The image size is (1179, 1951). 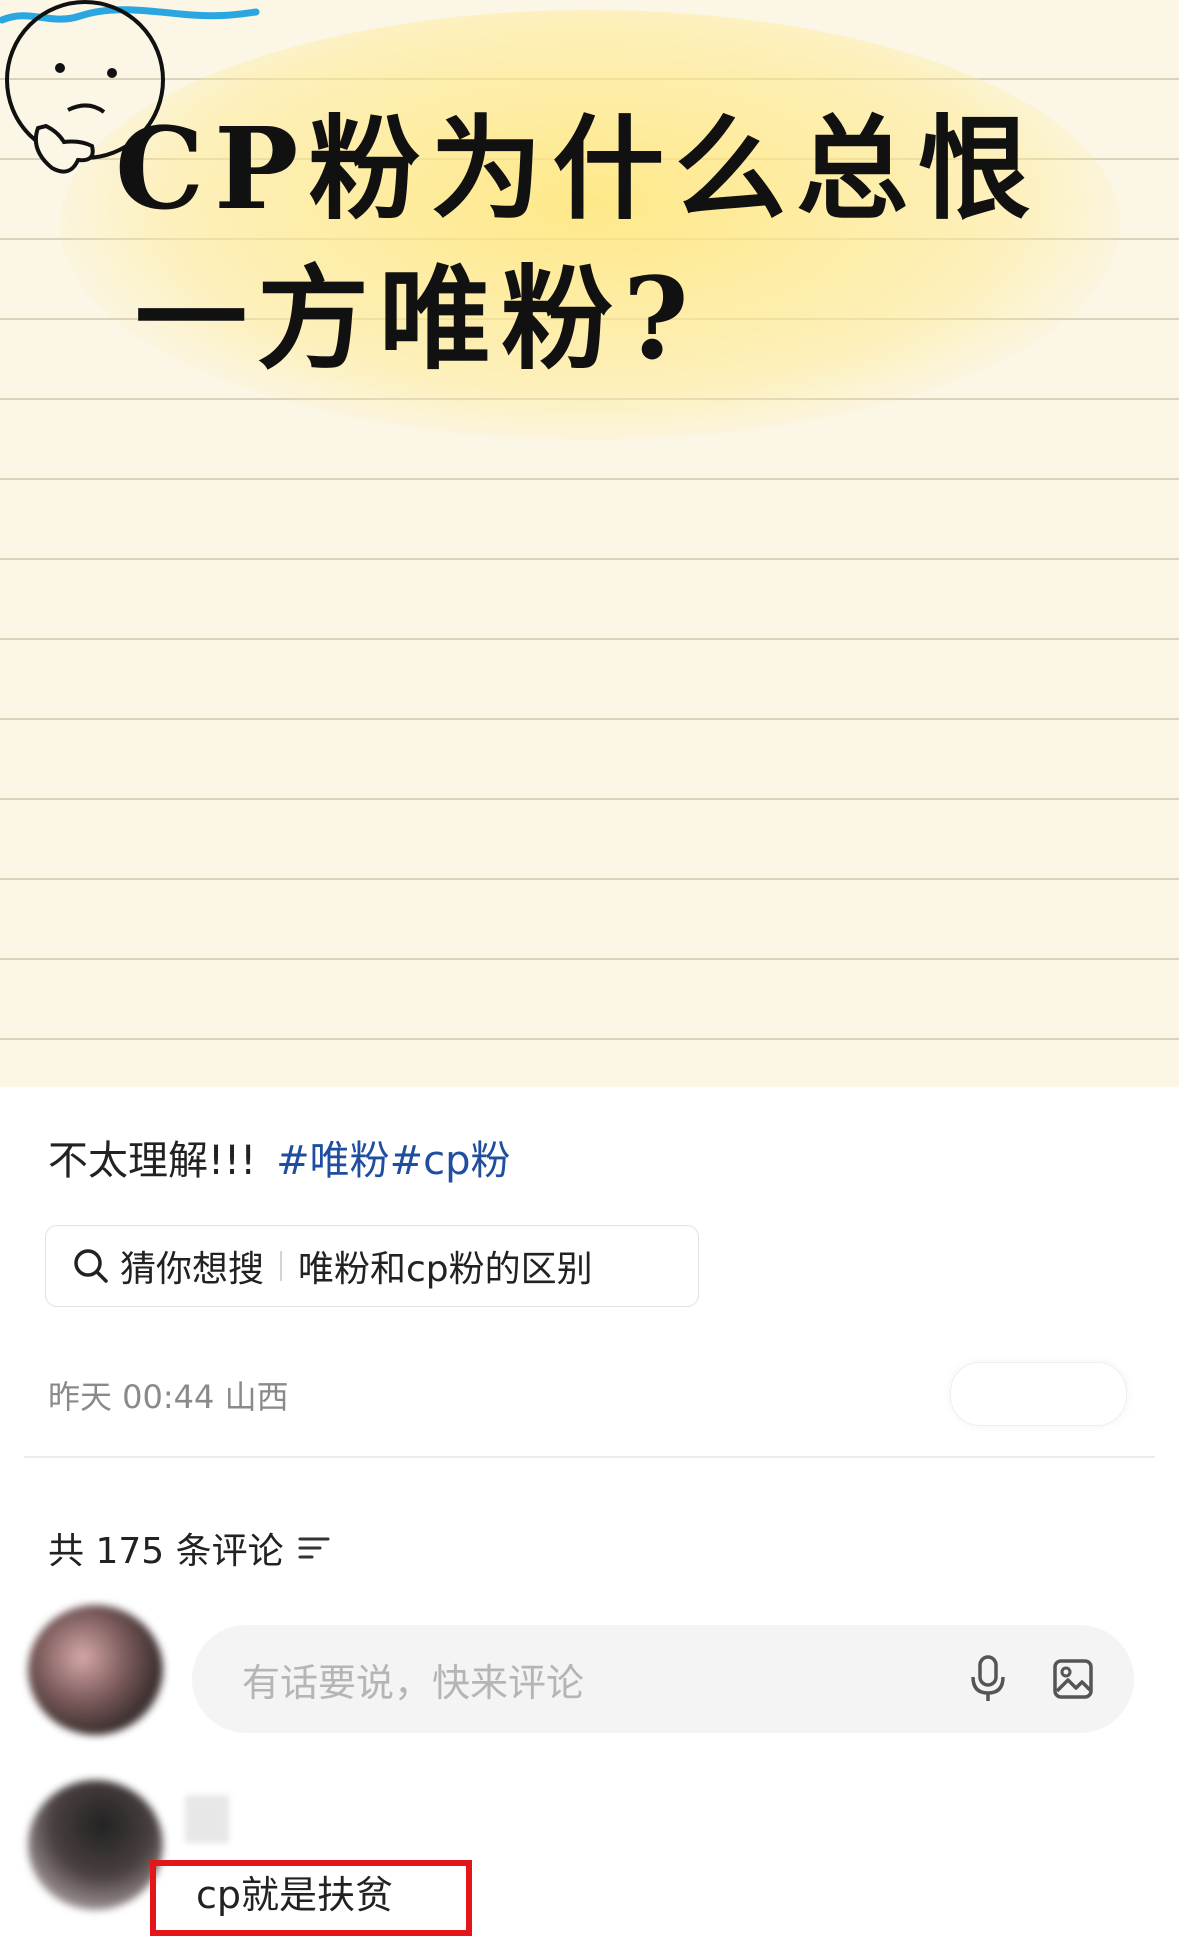 I want to click on comment-count-header: 共 175 条评论, so click(x=189, y=1548).